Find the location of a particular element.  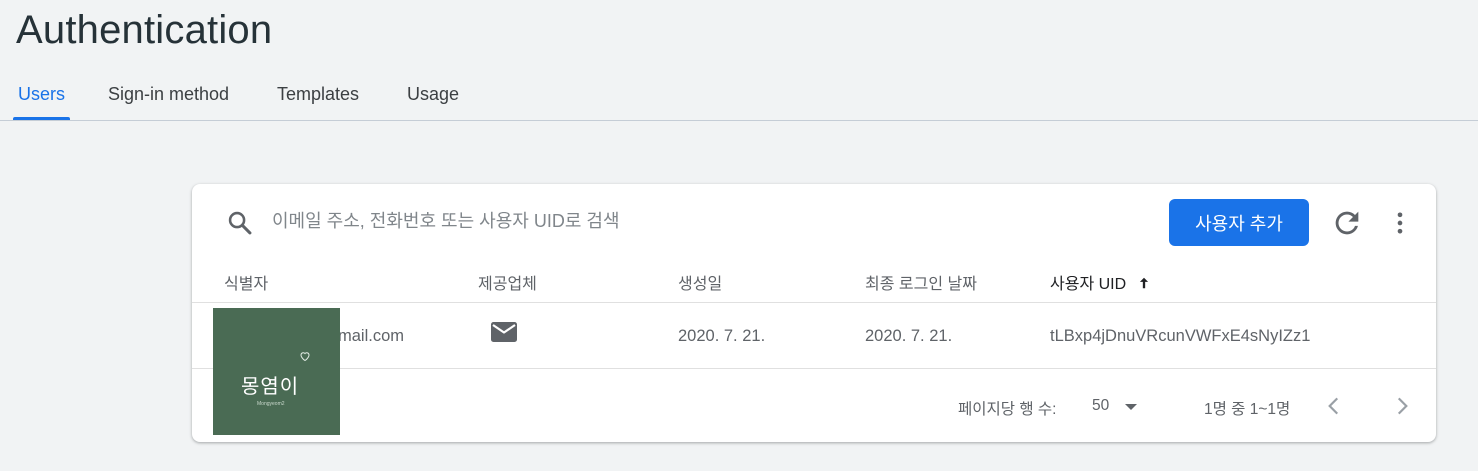

active-tab-indicator is located at coordinates (41, 118).